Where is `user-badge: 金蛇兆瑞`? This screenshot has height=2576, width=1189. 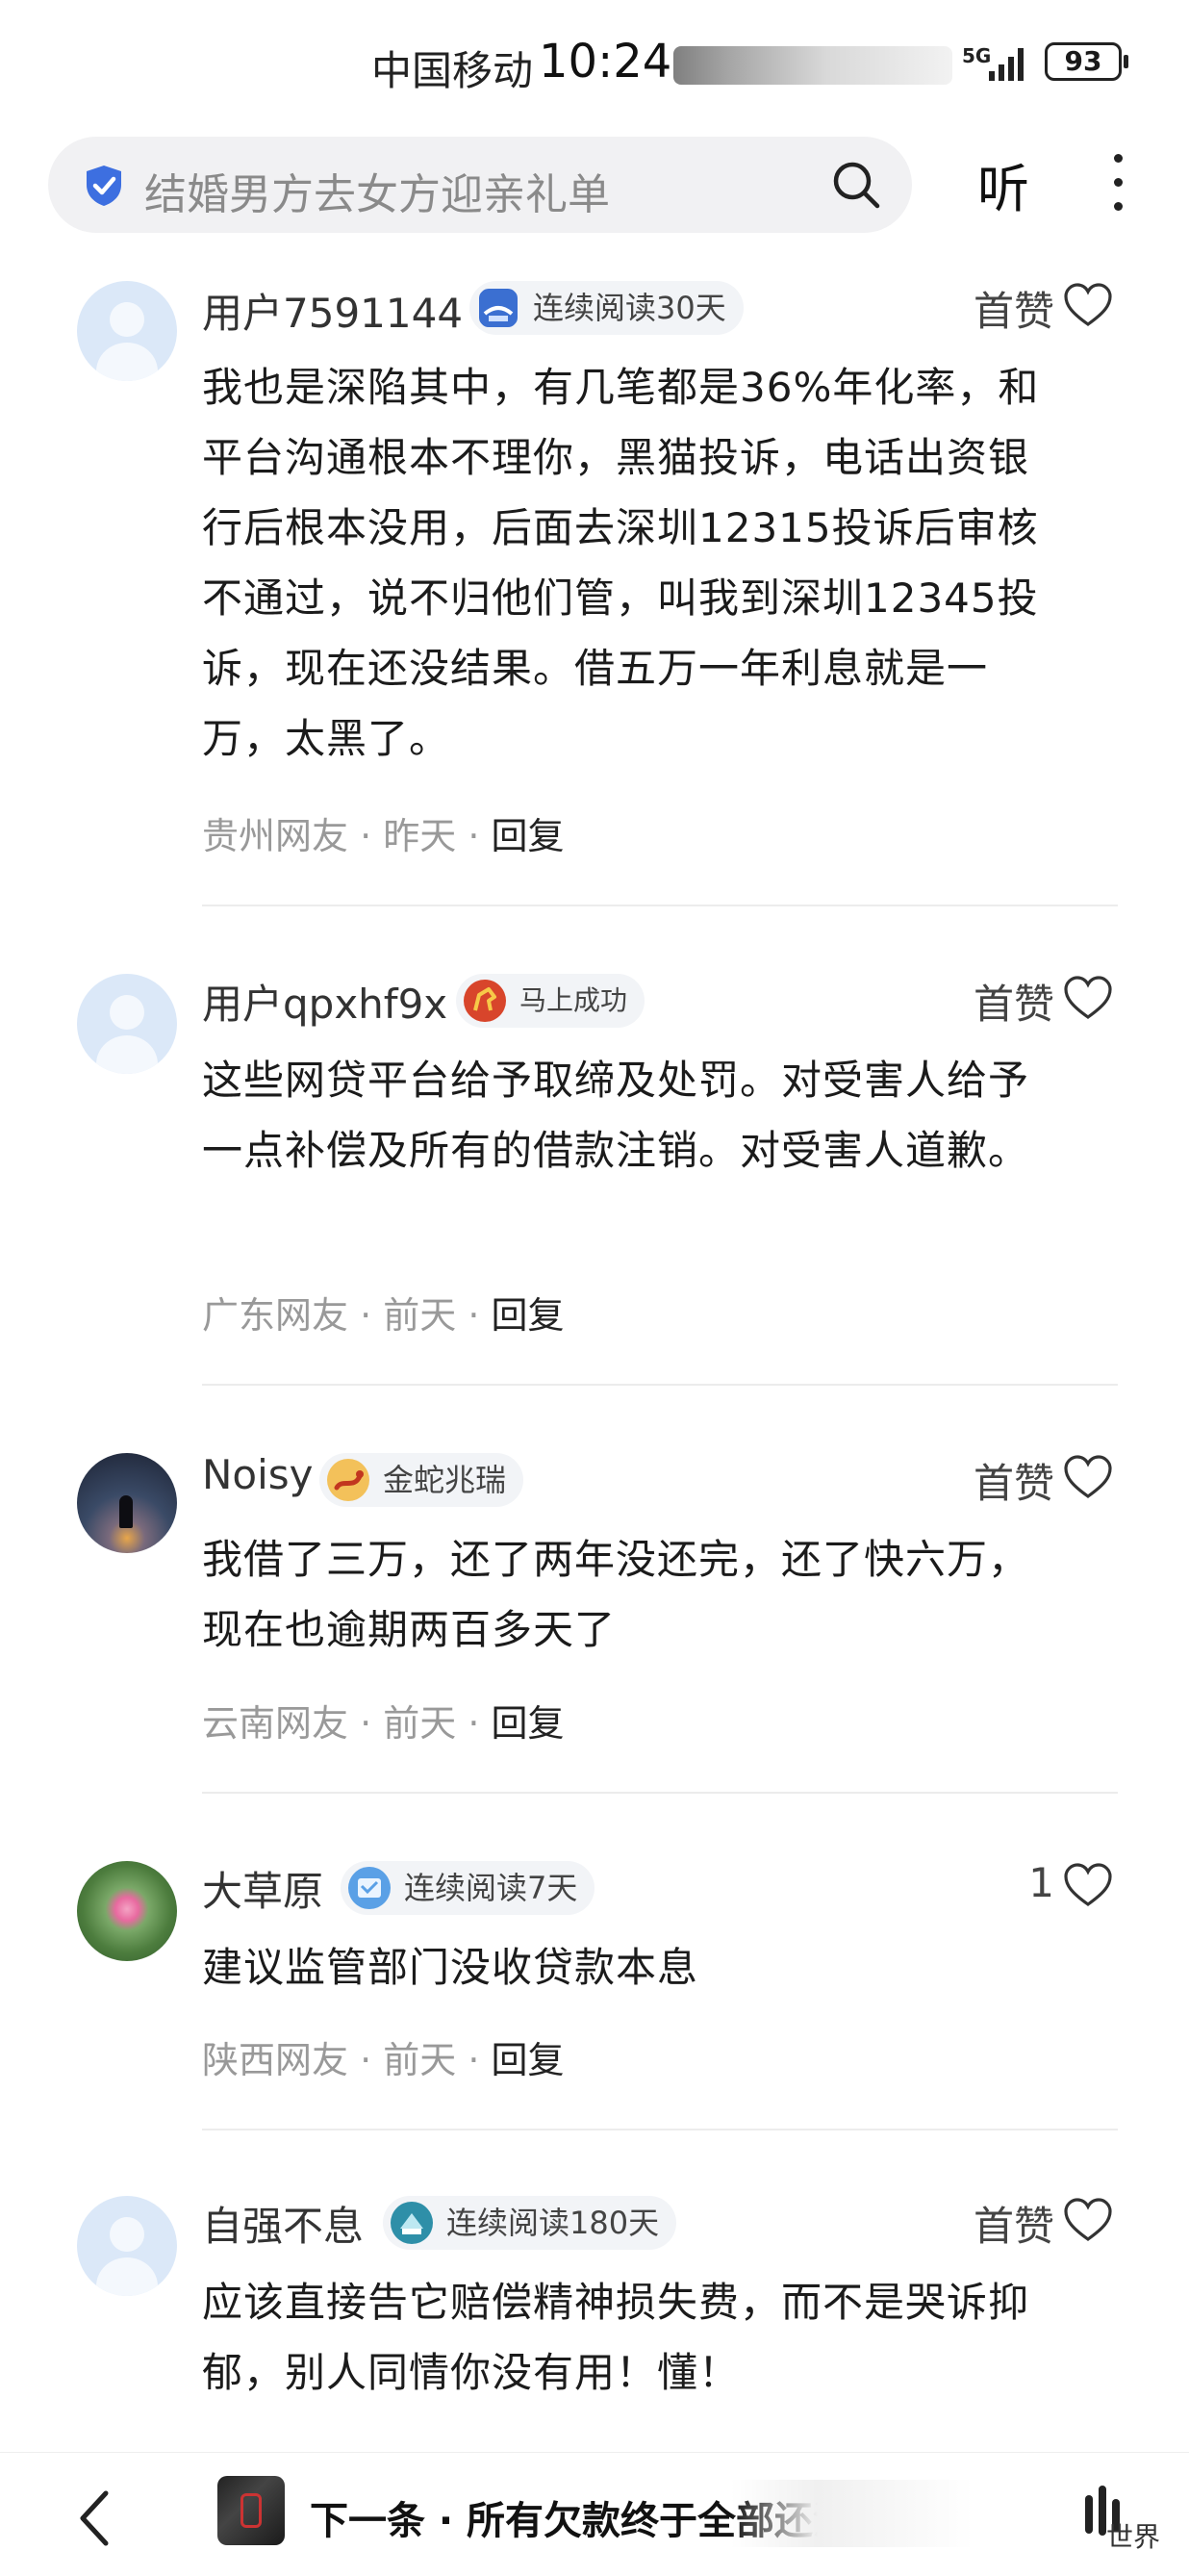 user-badge: 金蛇兆瑞 is located at coordinates (421, 1480).